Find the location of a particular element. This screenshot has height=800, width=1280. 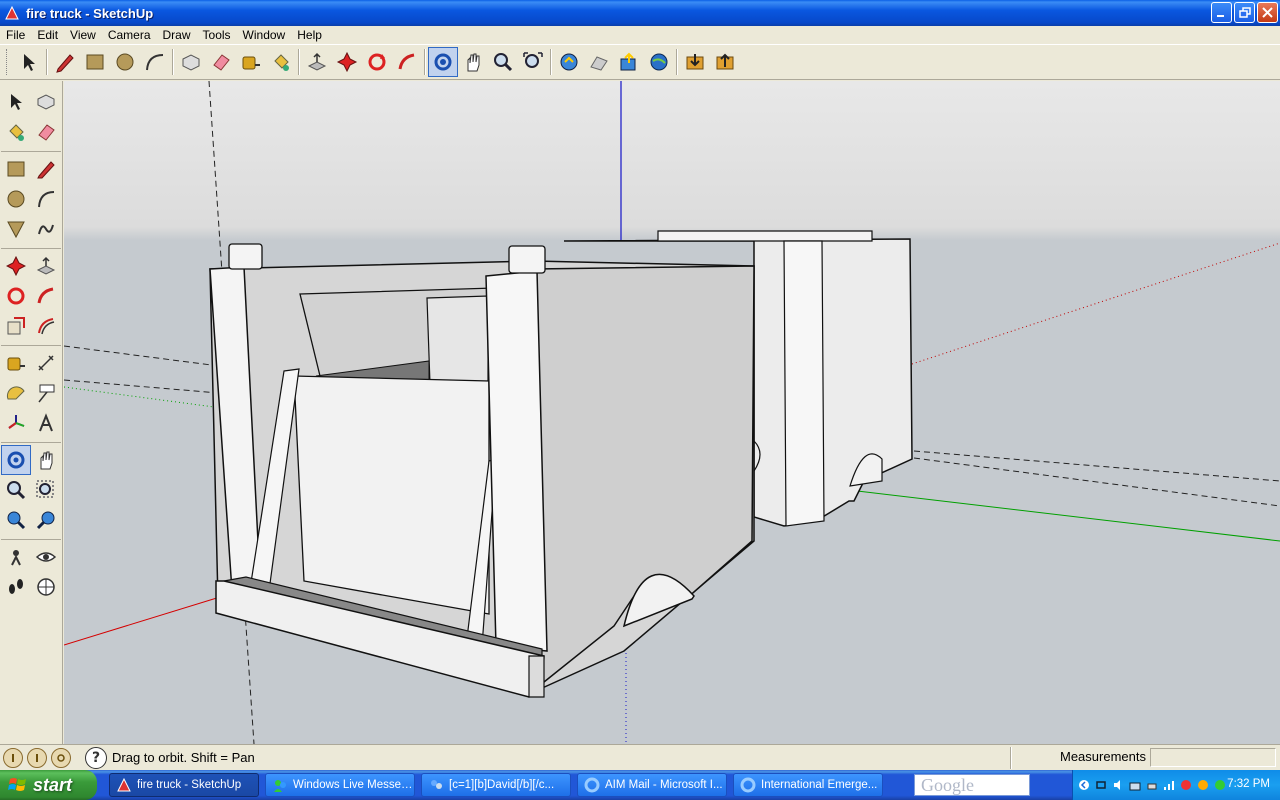

paint-bucket-tool-button is located at coordinates (281, 62).